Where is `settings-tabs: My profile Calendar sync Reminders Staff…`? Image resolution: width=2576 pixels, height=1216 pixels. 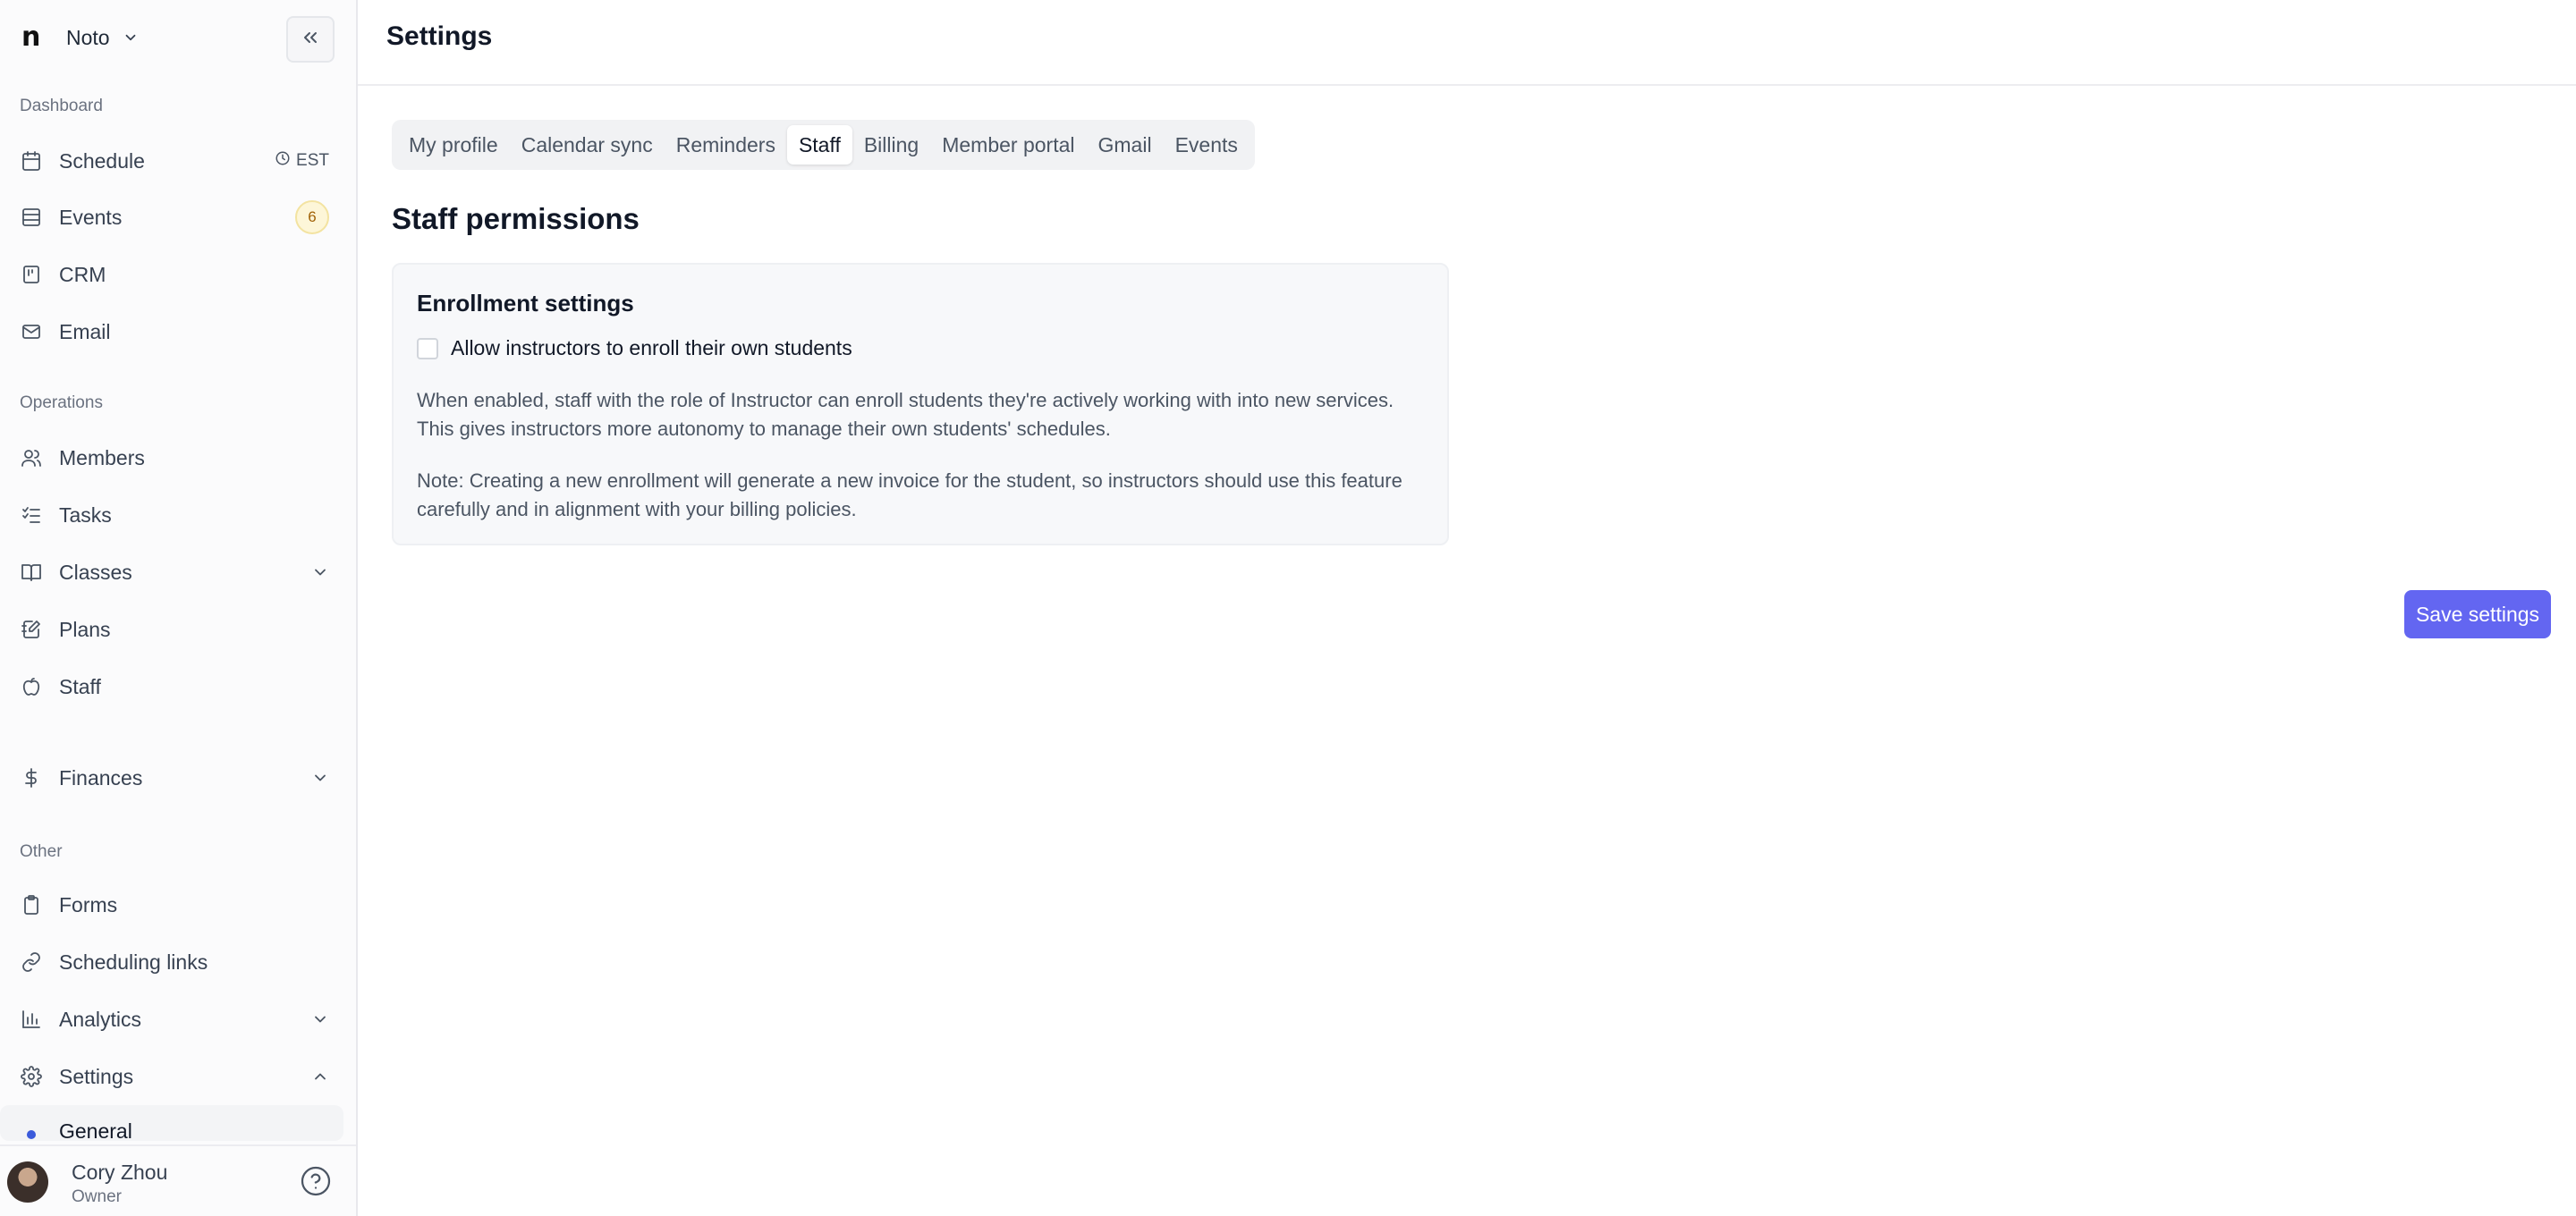
settings-tabs: My profile Calendar sync Reminders Staff… is located at coordinates (823, 145).